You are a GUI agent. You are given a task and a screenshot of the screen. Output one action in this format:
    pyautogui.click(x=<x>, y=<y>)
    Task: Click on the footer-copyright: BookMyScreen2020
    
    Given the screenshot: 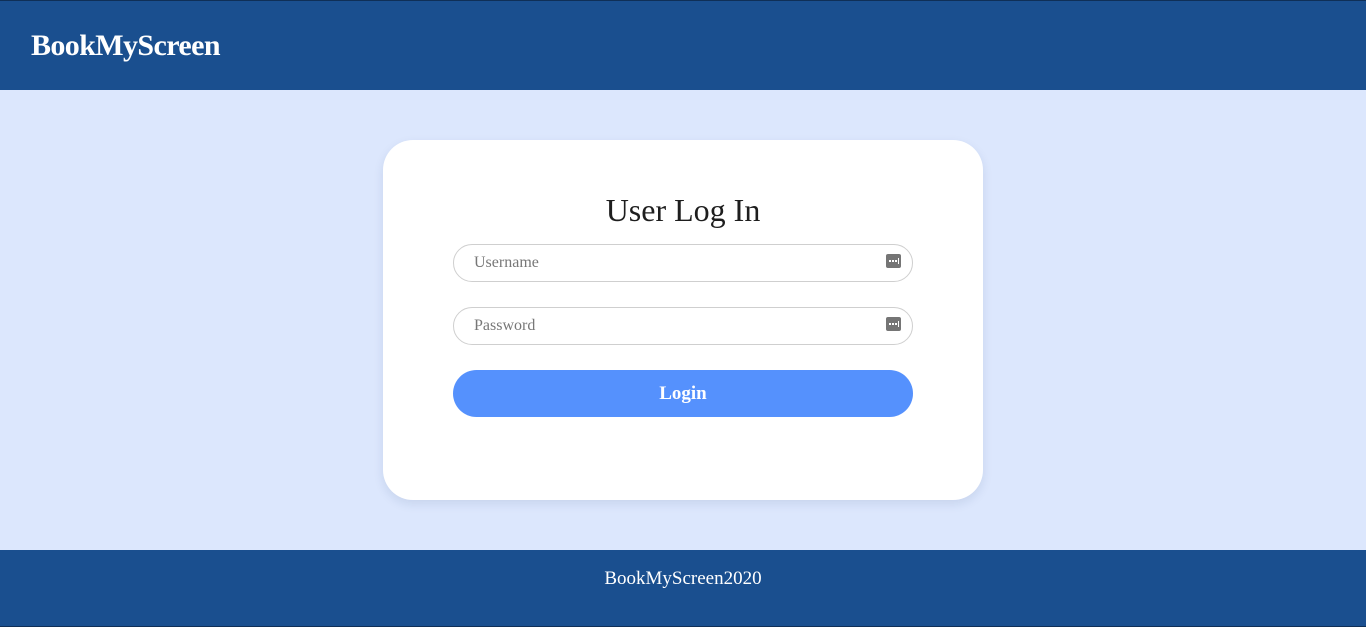 What is the action you would take?
    pyautogui.click(x=683, y=578)
    